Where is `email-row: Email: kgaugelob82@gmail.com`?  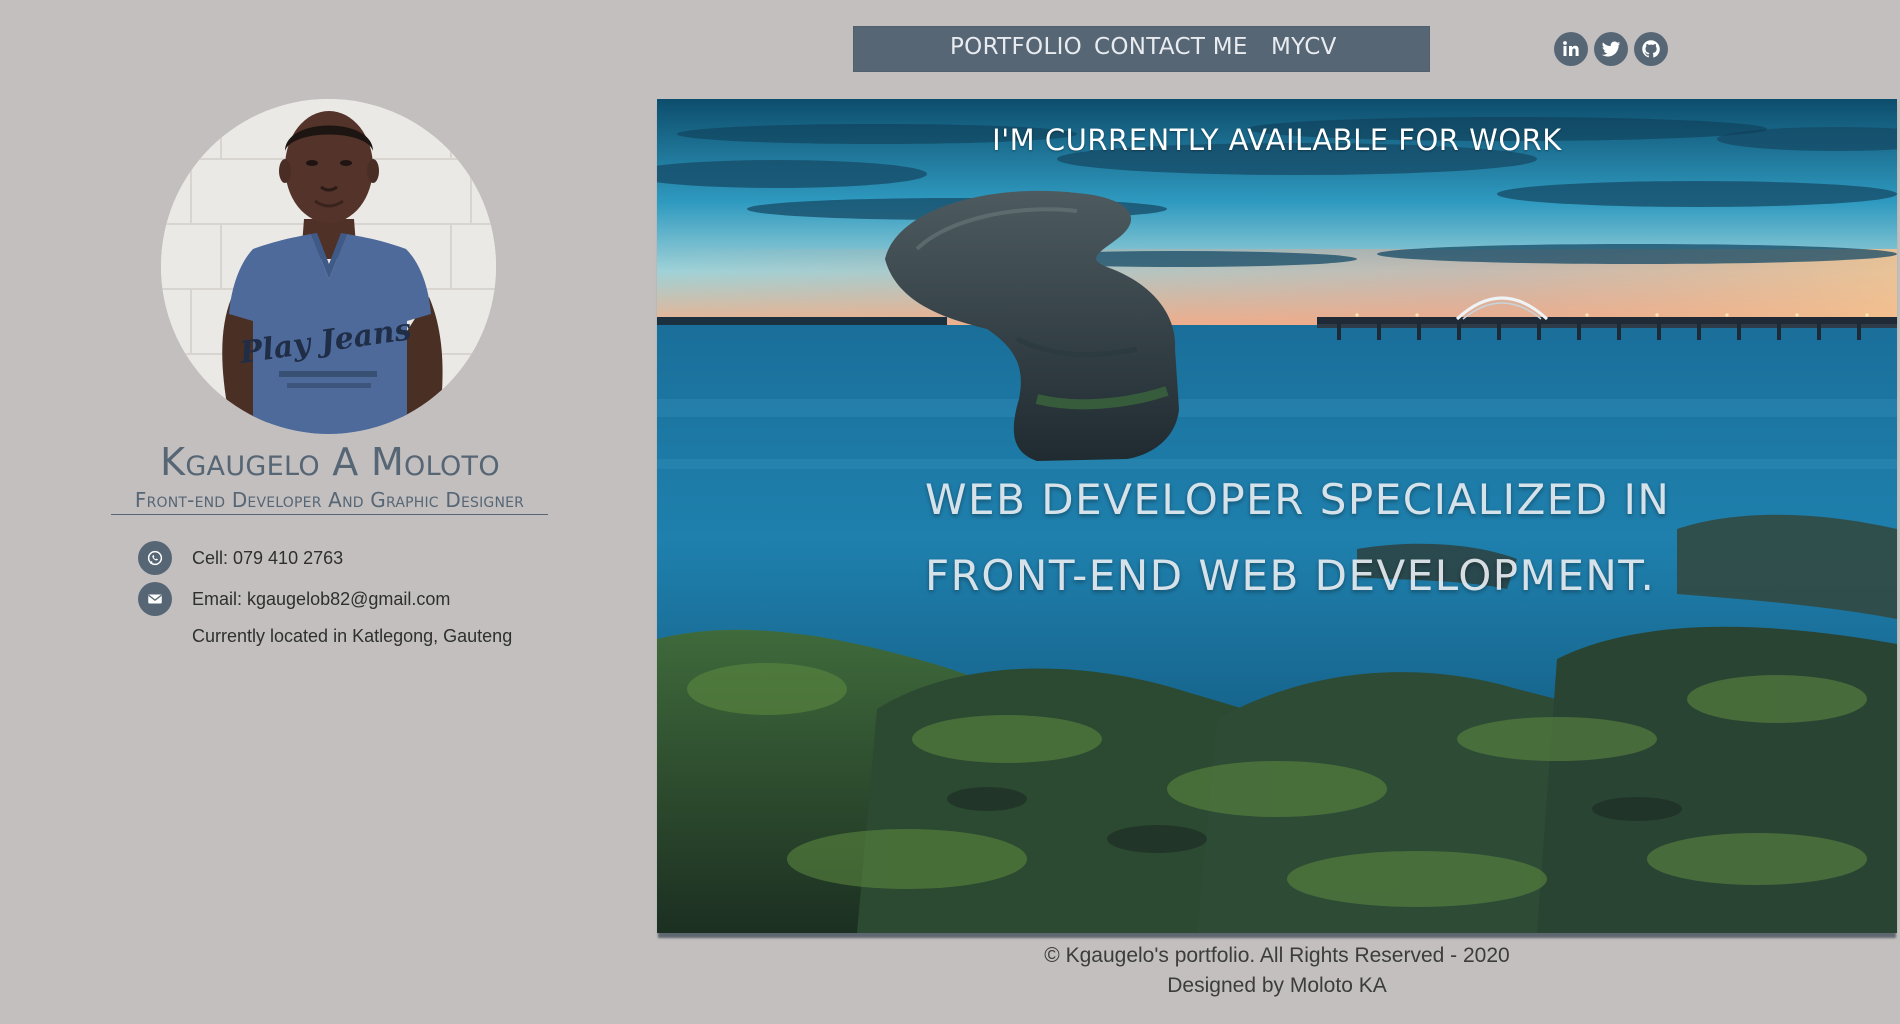 email-row: Email: kgaugelob82@gmail.com is located at coordinates (294, 599).